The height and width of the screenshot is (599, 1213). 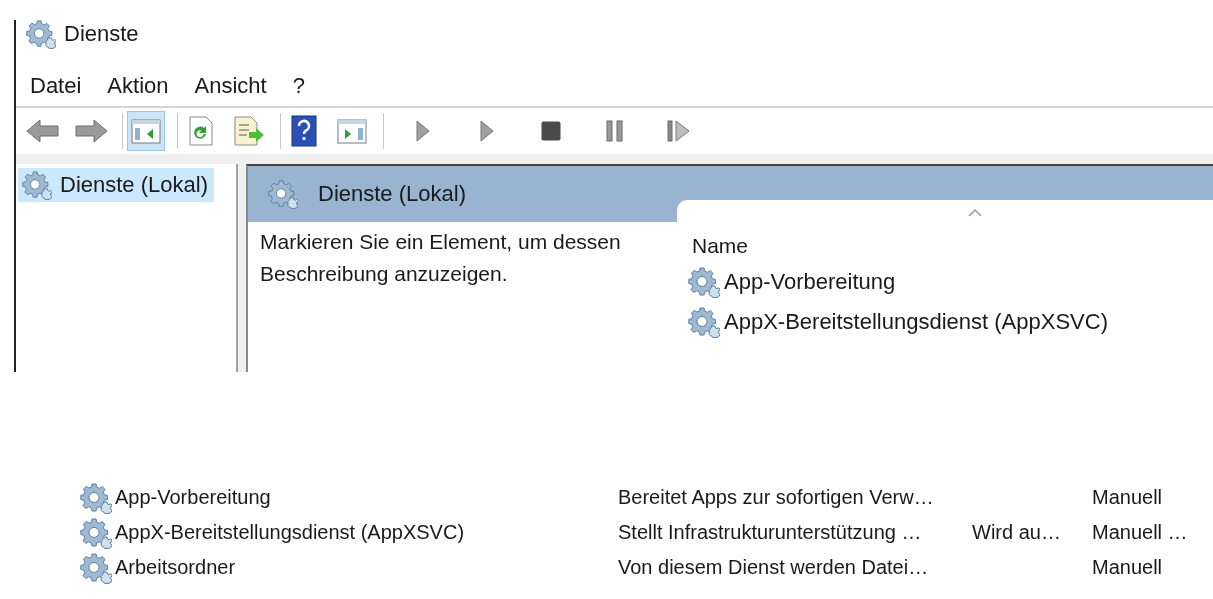 I want to click on menu-item: ?, so click(x=301, y=86).